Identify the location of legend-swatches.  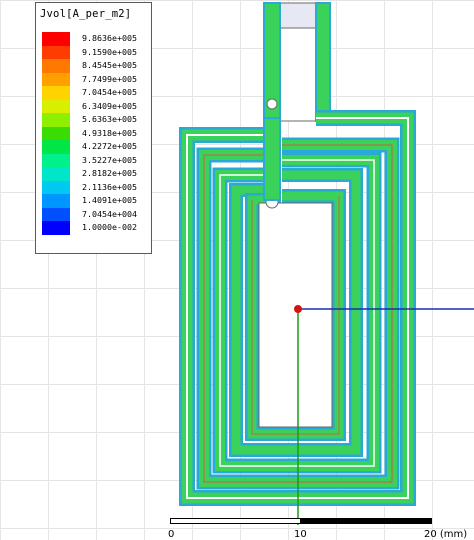
(56, 133).